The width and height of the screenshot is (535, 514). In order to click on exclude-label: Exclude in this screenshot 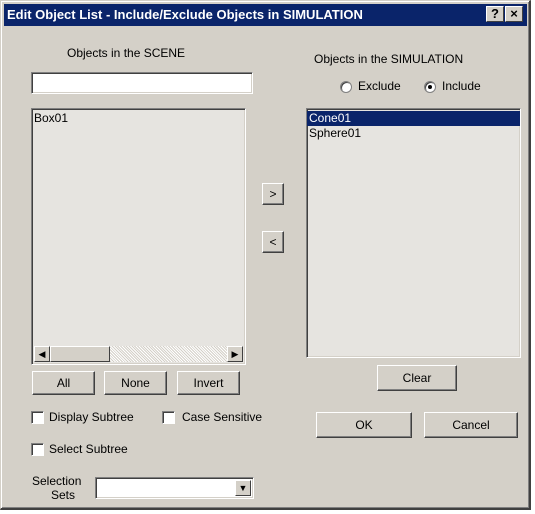, I will do `click(379, 86)`.